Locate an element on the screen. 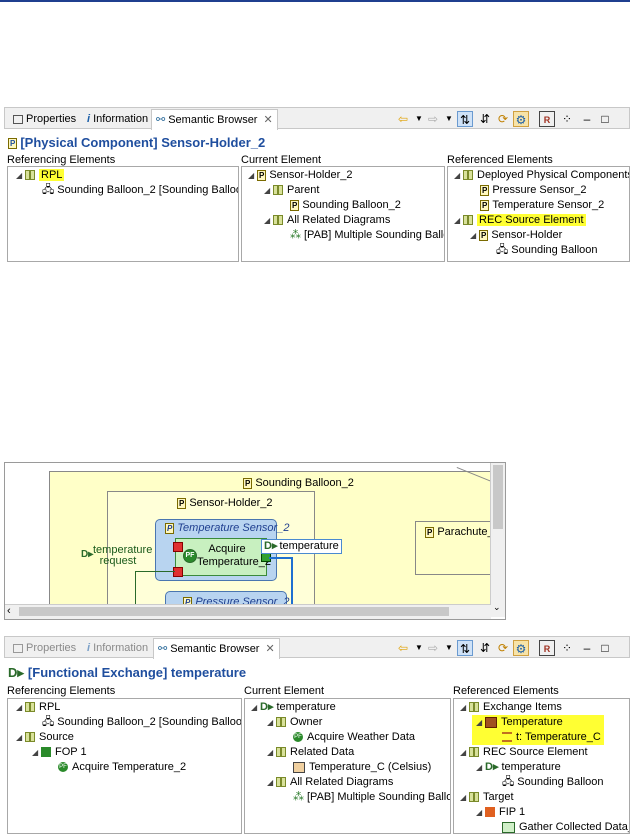 The width and height of the screenshot is (630, 834). tree-item: ◢ Temperature is located at coordinates (519, 722).